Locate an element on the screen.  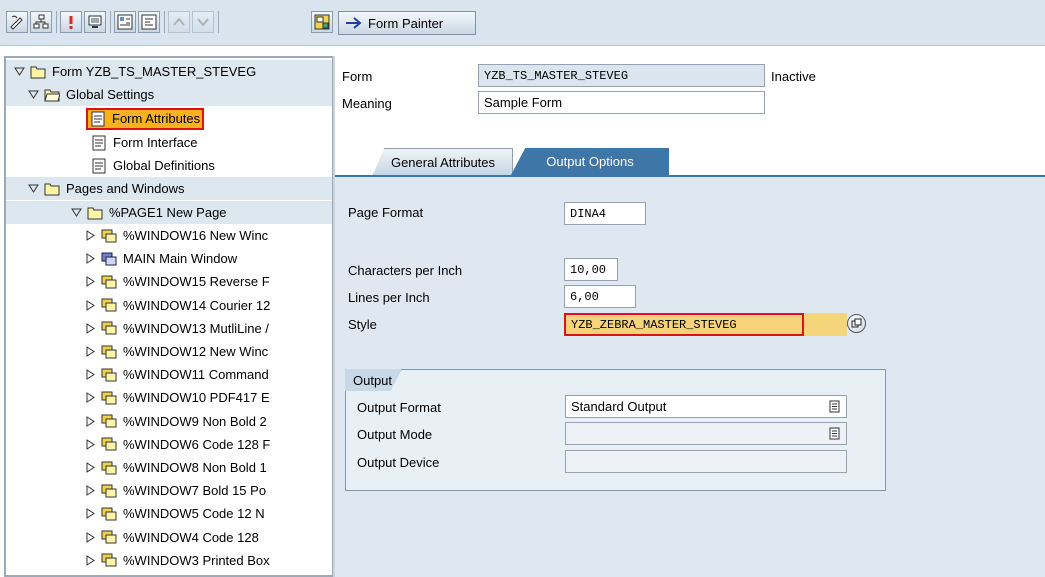
move-down-icon is located at coordinates (203, 22).